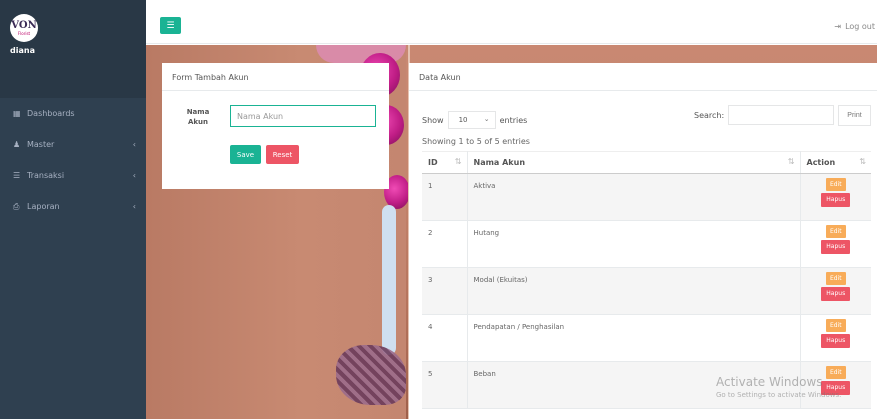  I want to click on logo-text: VON, so click(24, 25).